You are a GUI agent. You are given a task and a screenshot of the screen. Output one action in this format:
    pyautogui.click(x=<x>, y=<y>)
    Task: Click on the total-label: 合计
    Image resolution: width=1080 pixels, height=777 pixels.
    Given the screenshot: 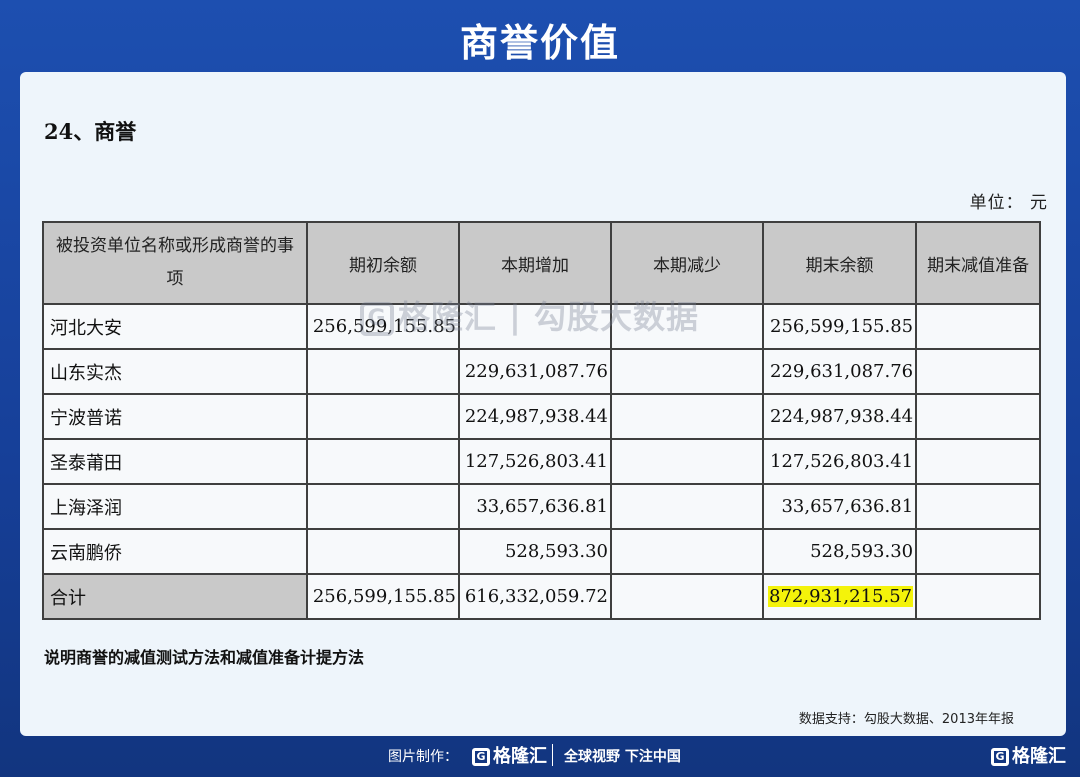 What is the action you would take?
    pyautogui.click(x=175, y=596)
    